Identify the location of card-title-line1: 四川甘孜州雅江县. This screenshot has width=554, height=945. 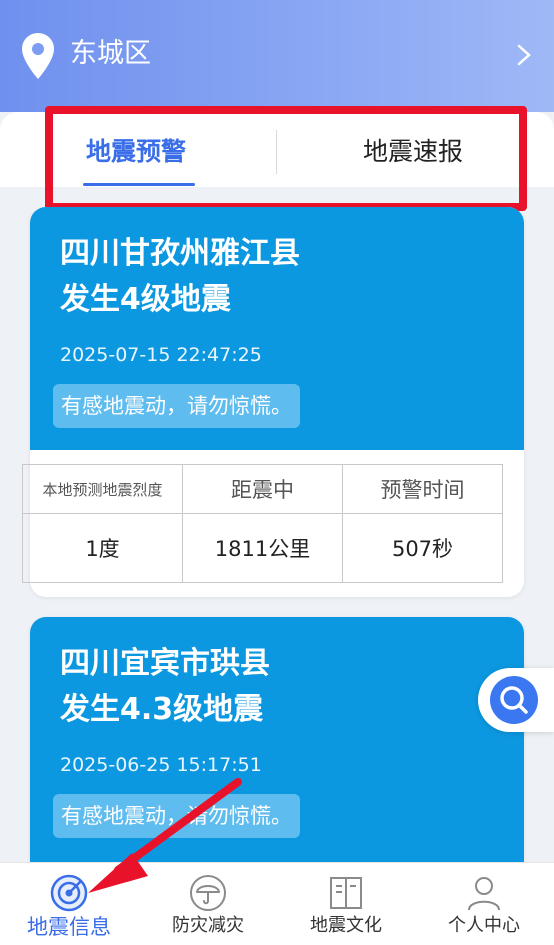
(180, 253).